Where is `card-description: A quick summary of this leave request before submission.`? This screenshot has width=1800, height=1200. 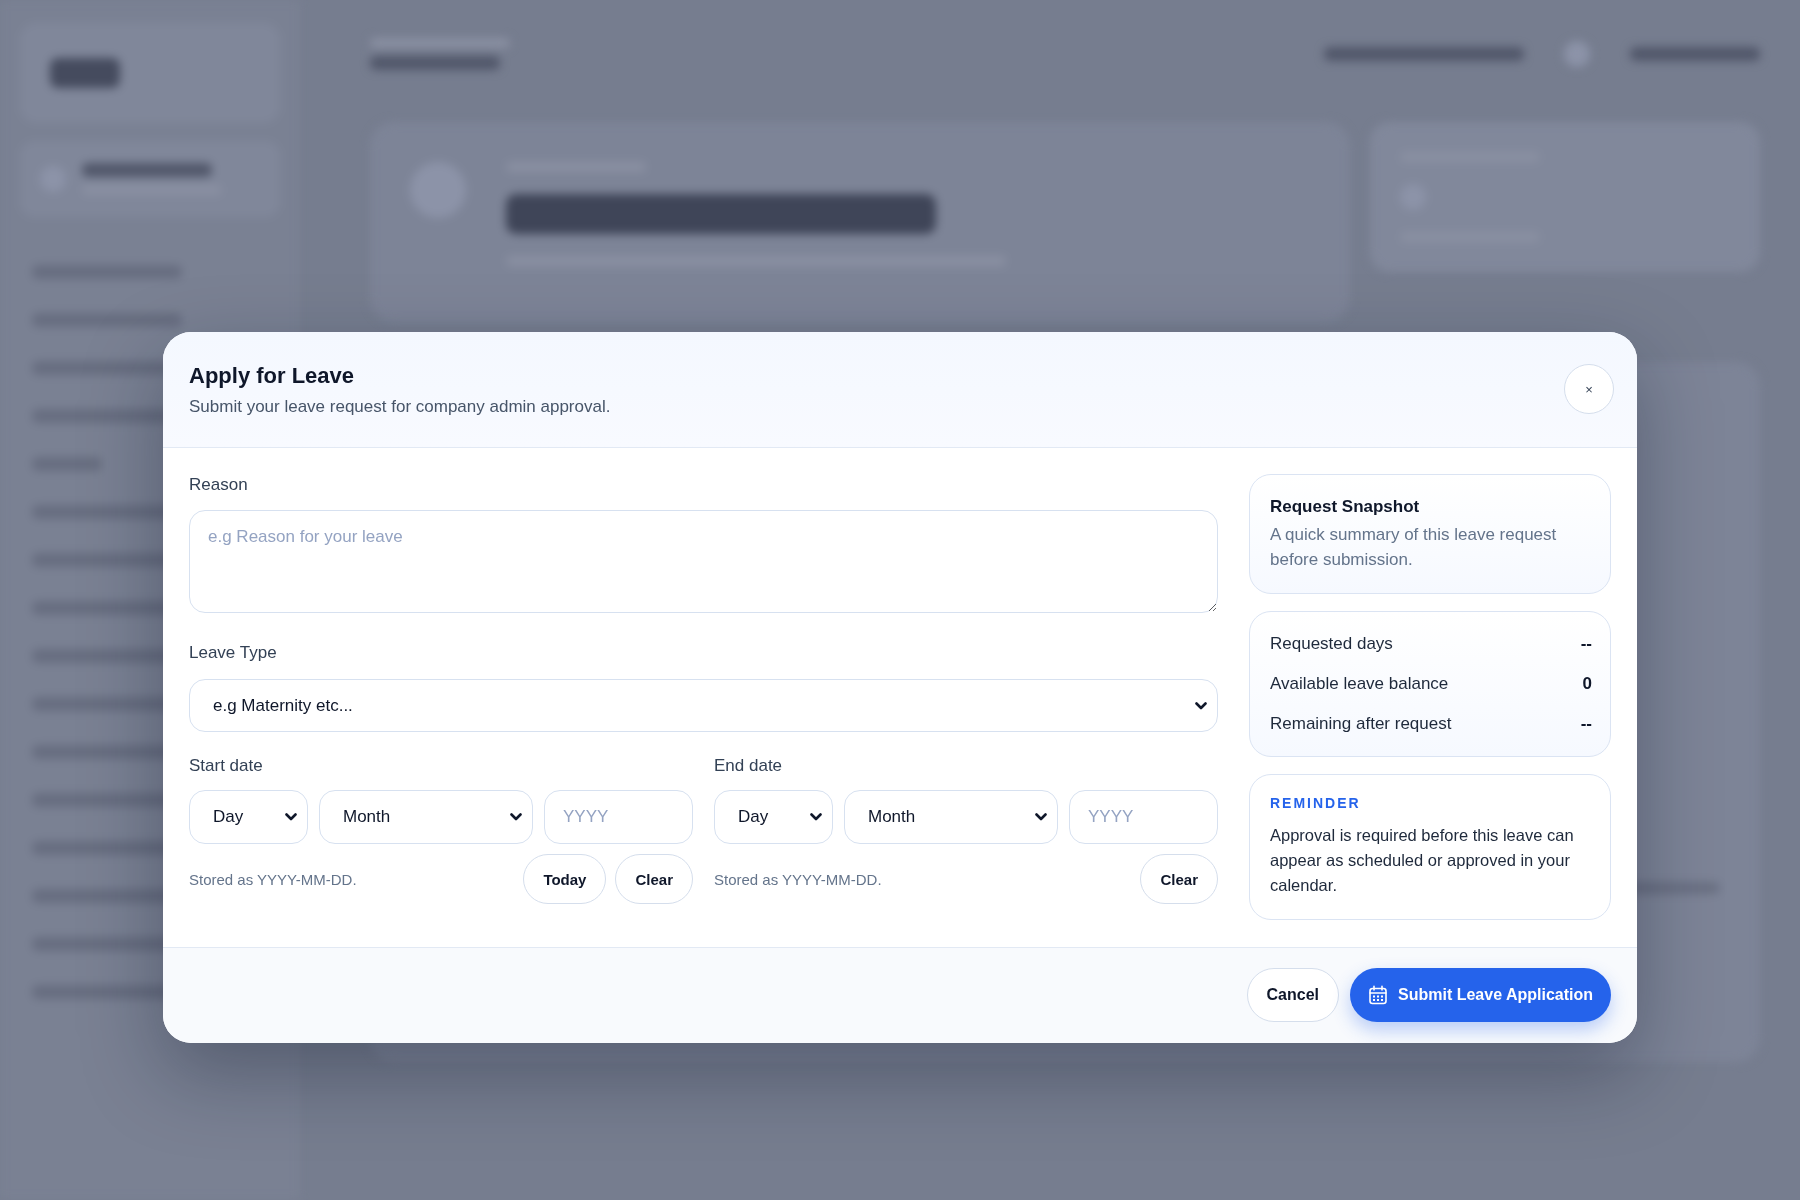 card-description: A quick summary of this leave request before submission. is located at coordinates (1414, 547).